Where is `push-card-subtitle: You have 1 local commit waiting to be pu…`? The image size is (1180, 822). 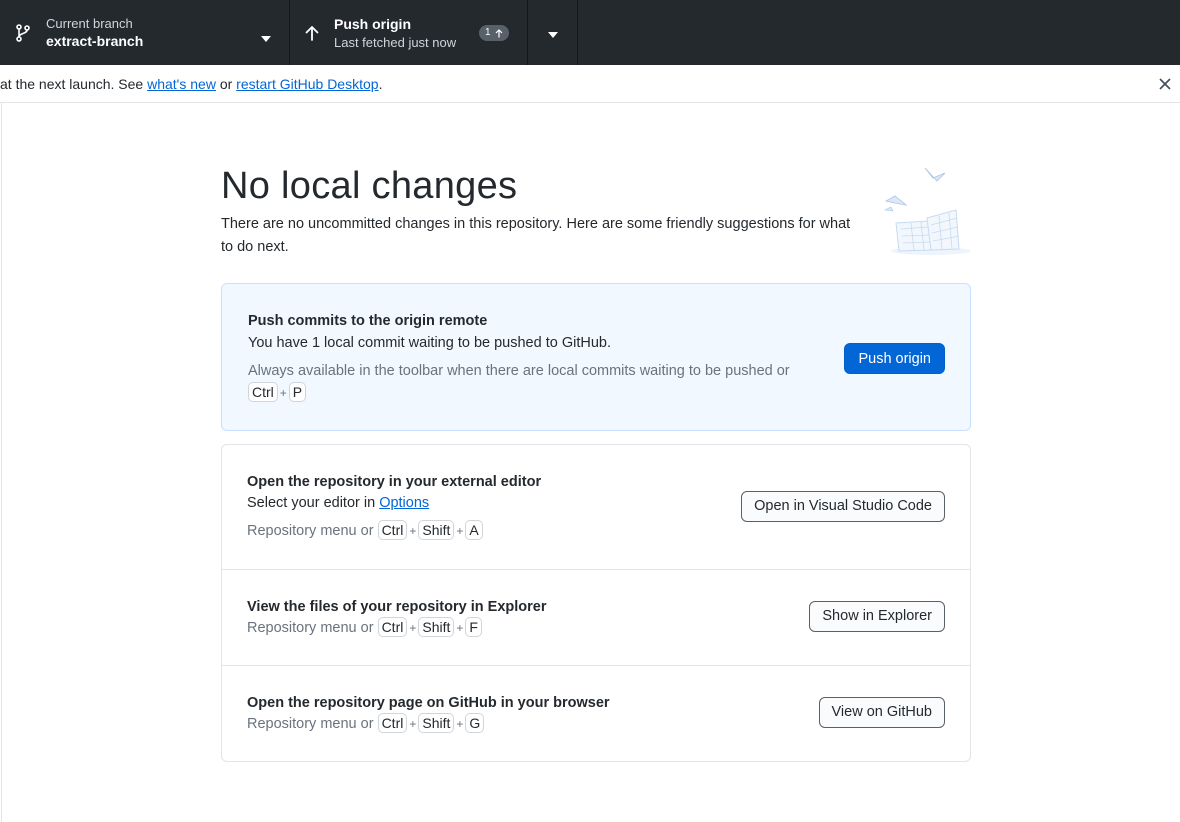
push-card-subtitle: You have 1 local commit waiting to be pu… is located at coordinates (429, 343).